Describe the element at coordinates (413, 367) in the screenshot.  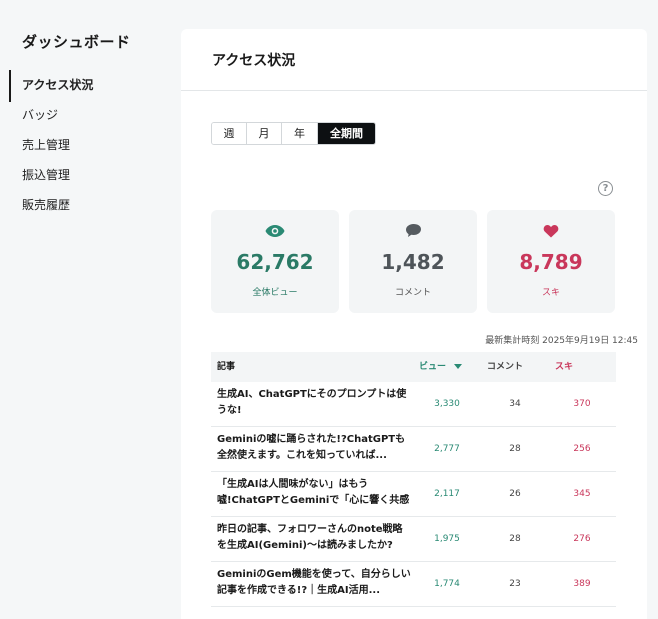
I see `table-header: 記事 ビュー コメント スキ` at that location.